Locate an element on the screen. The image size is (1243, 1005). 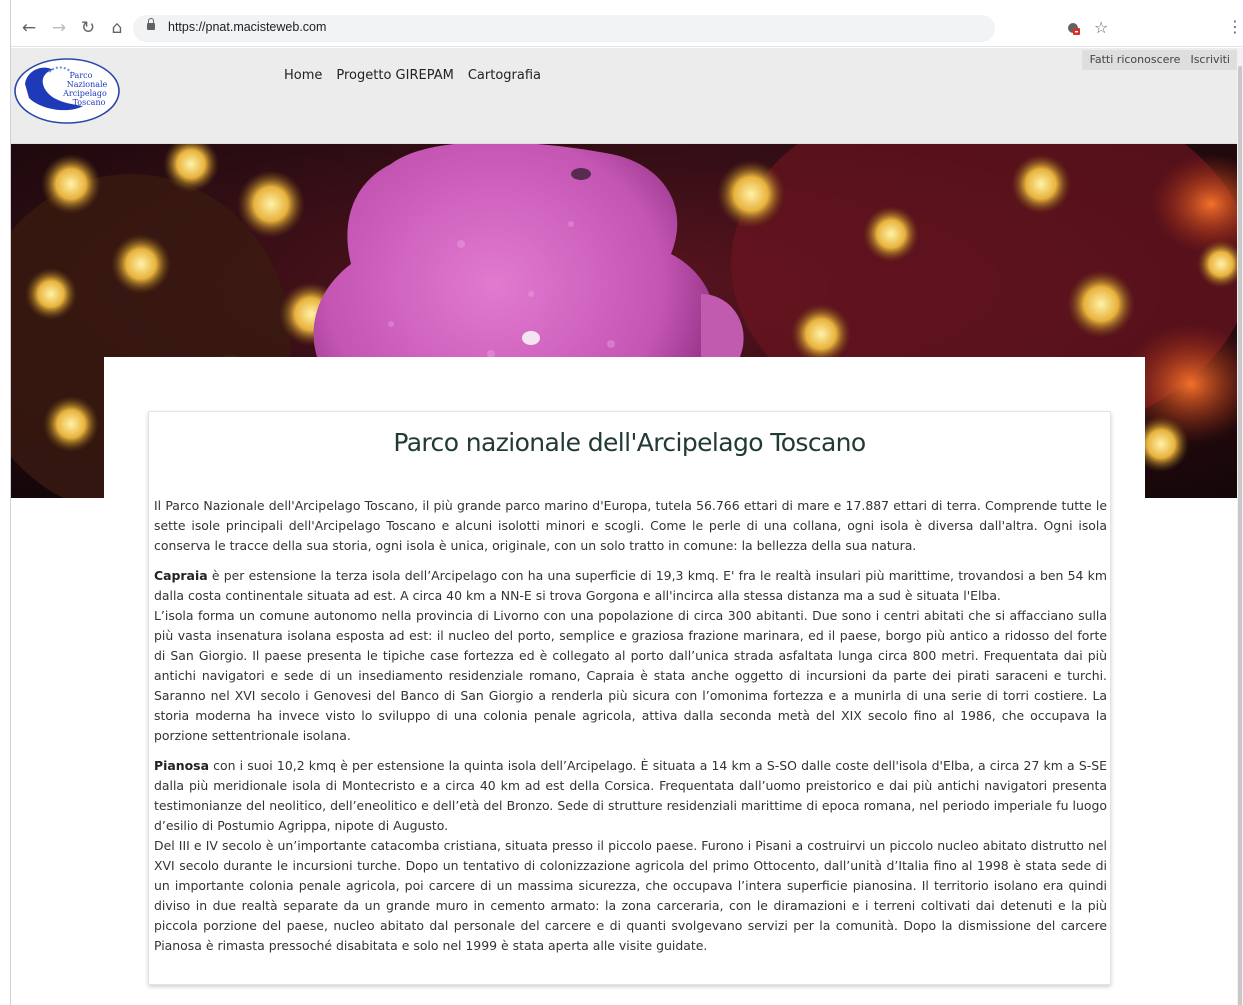
bookmark-star-icon: ☆ is located at coordinates (1101, 27).